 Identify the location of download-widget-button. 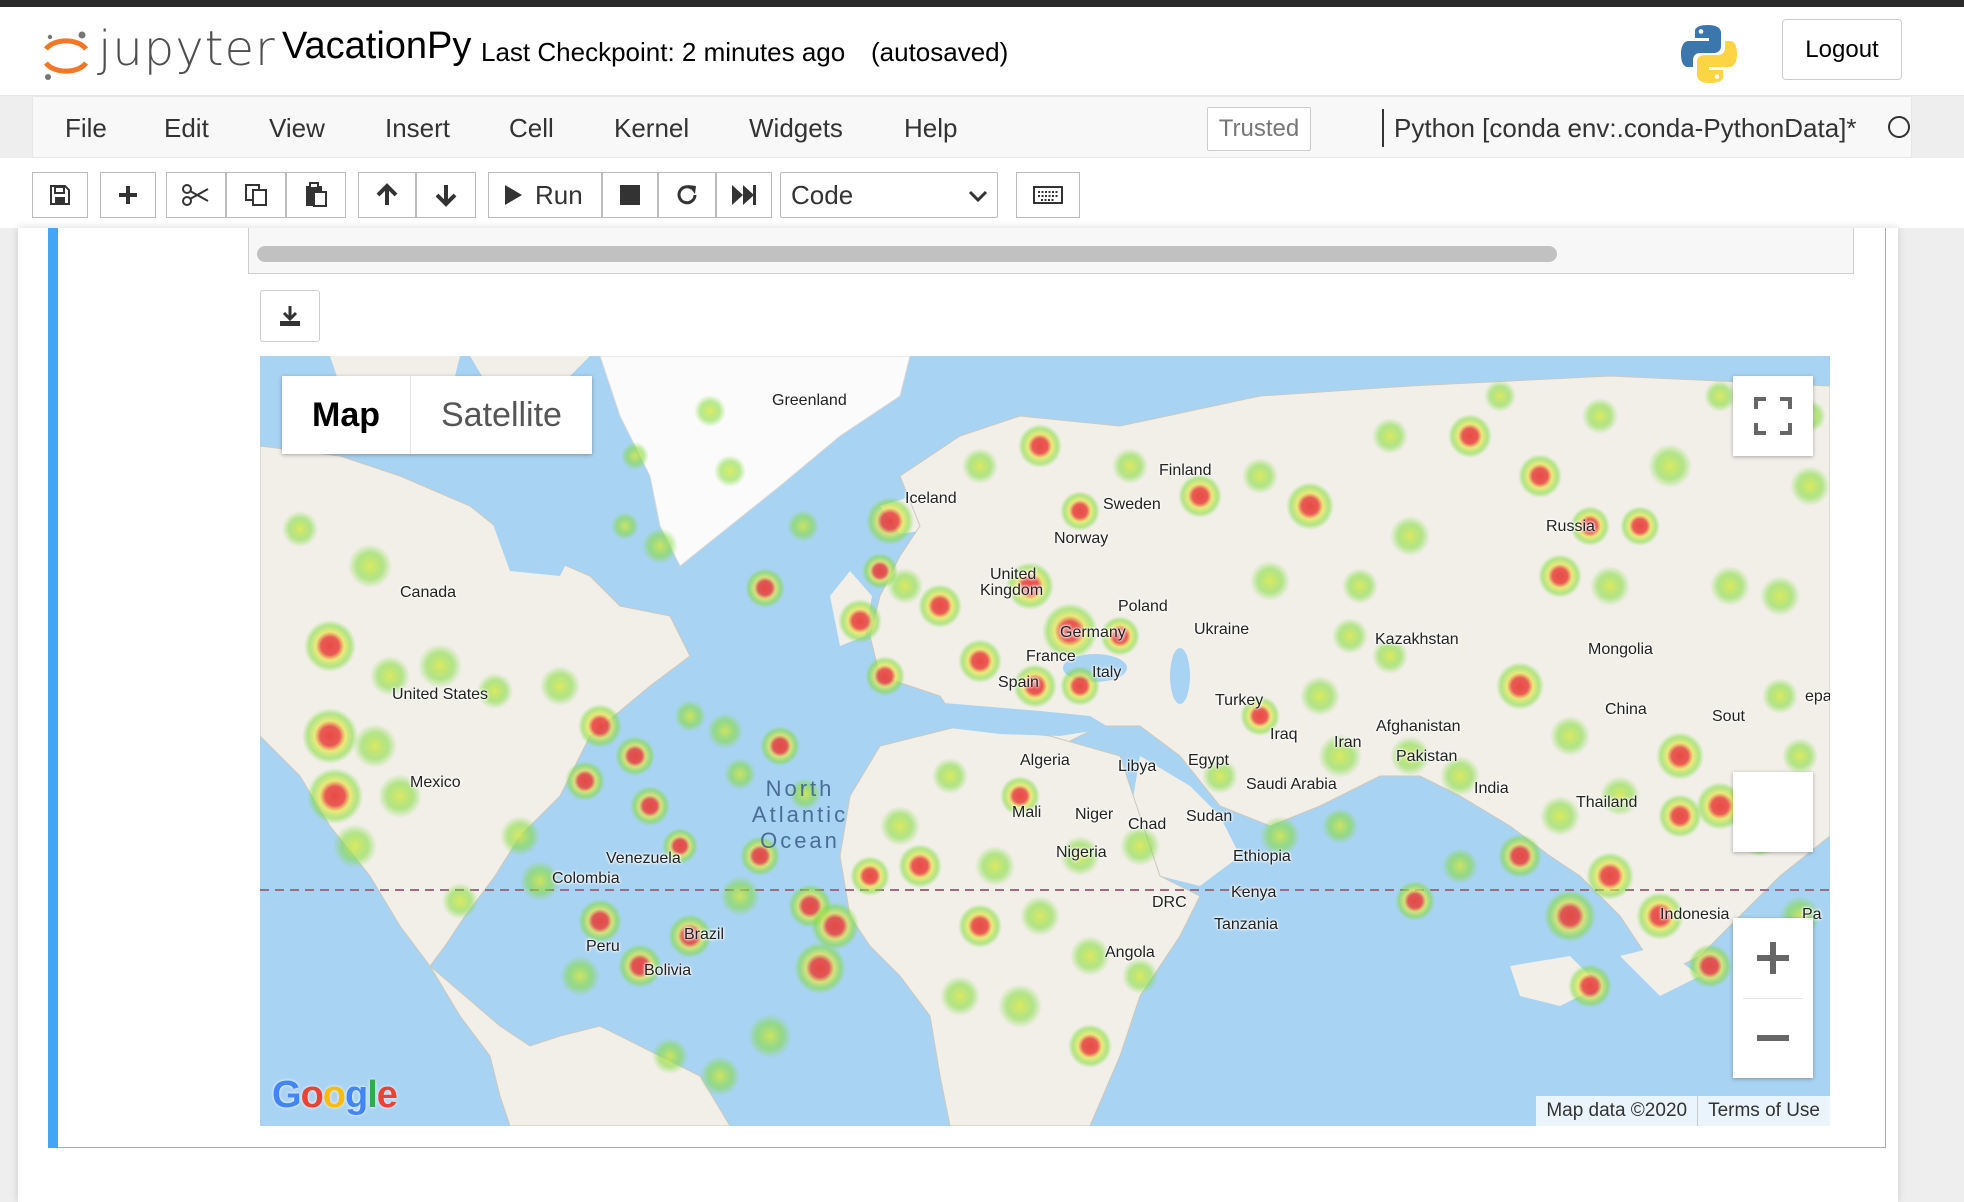
(290, 316).